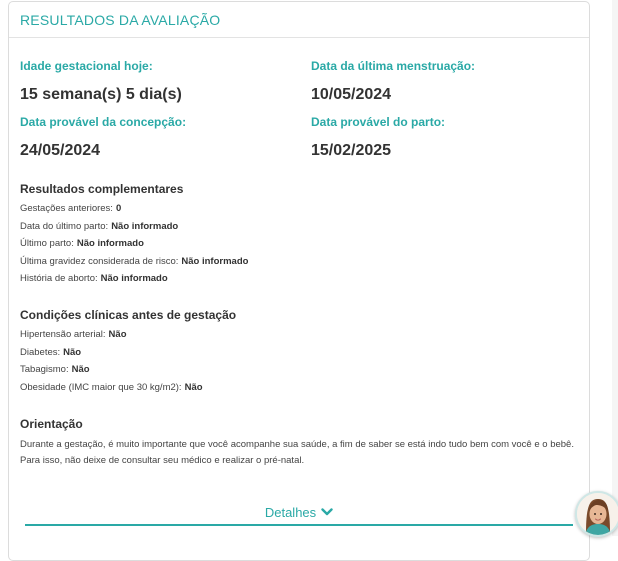 The height and width of the screenshot is (561, 618). I want to click on list-item: Gestações anteriores: 0, so click(71, 208).